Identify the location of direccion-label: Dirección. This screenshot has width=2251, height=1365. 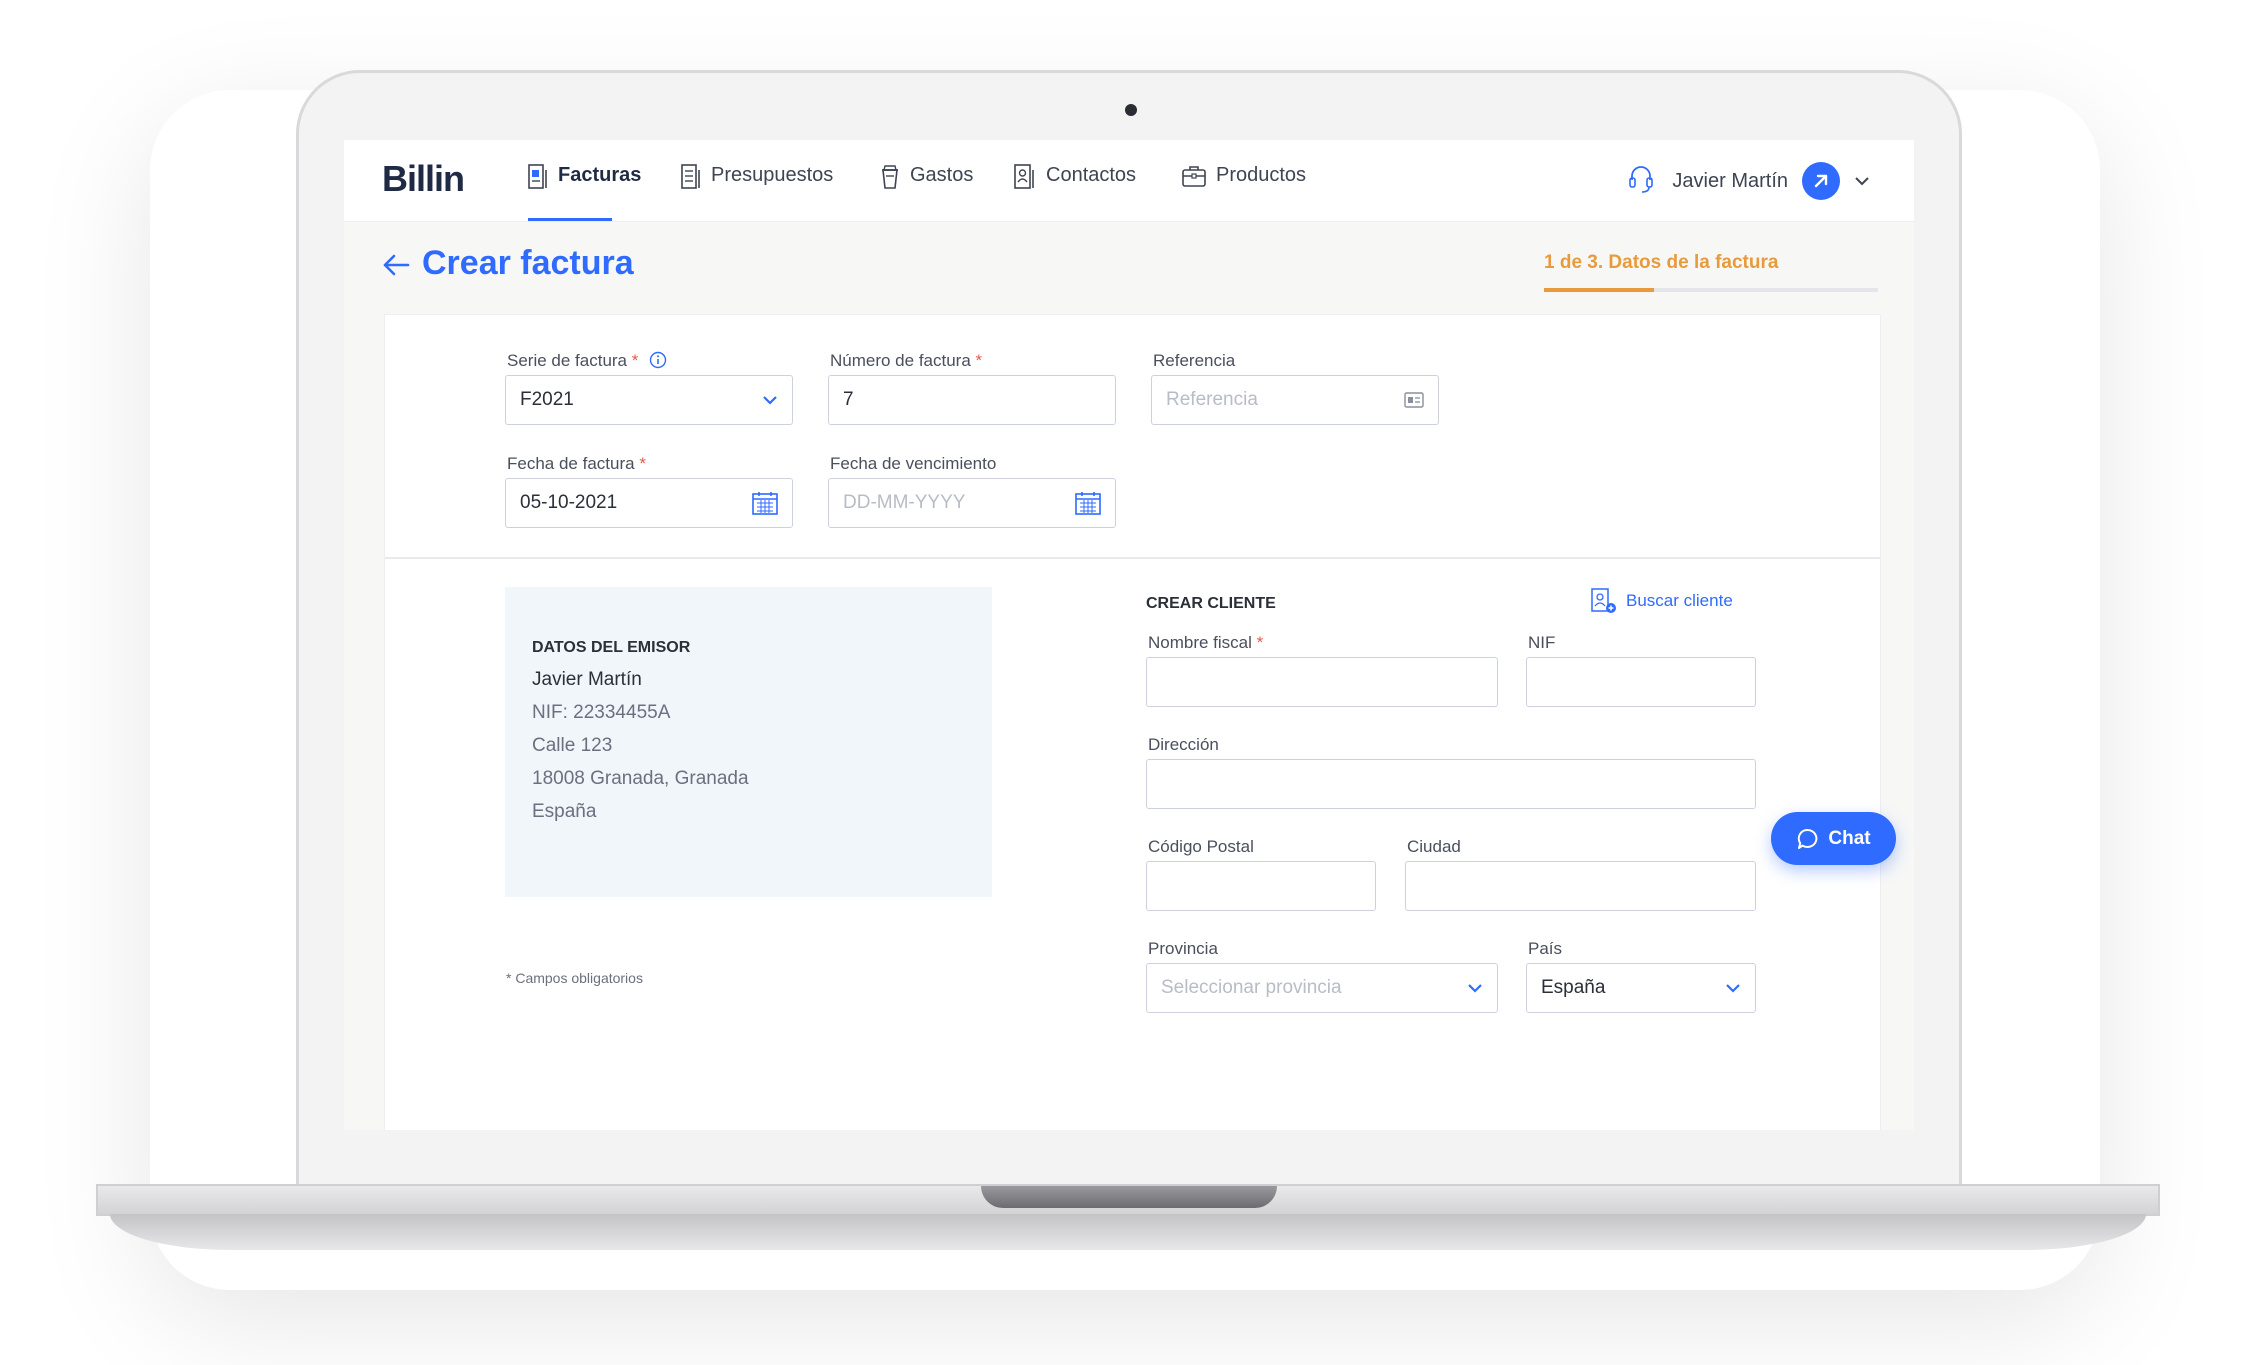
(1183, 744).